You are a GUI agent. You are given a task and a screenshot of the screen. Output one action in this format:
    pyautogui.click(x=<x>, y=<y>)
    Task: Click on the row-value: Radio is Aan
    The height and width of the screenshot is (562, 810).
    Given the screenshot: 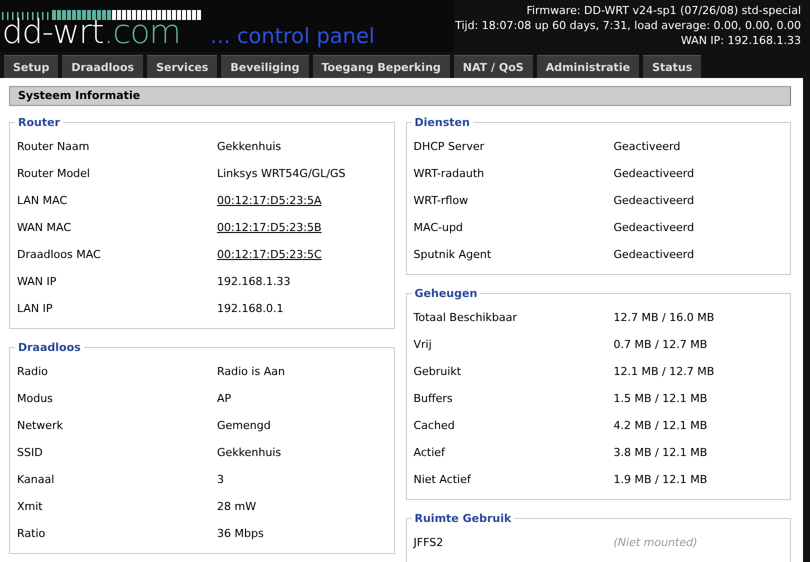 What is the action you would take?
    pyautogui.click(x=251, y=371)
    